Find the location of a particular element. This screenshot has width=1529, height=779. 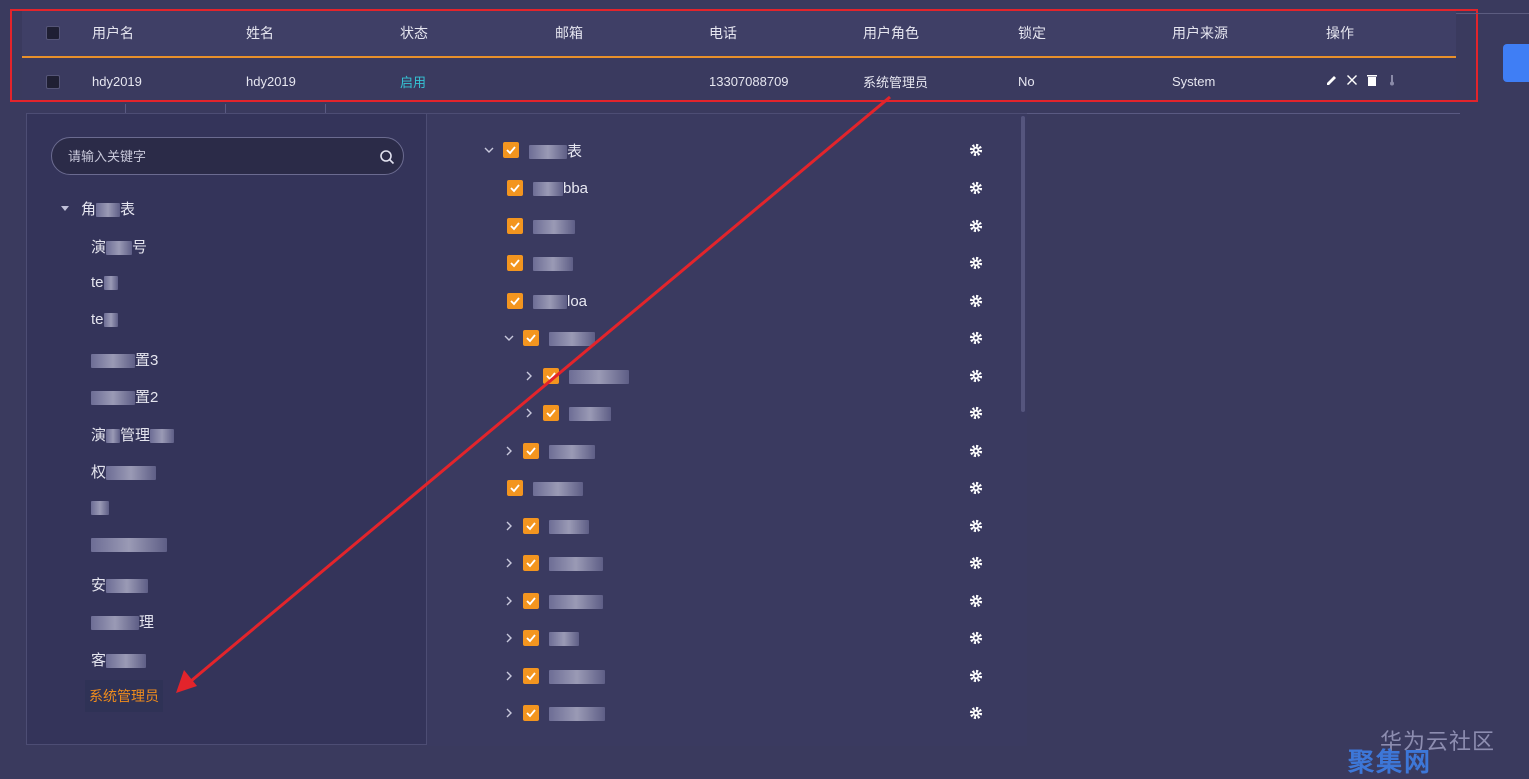

role-item: 置2 is located at coordinates (124, 396).